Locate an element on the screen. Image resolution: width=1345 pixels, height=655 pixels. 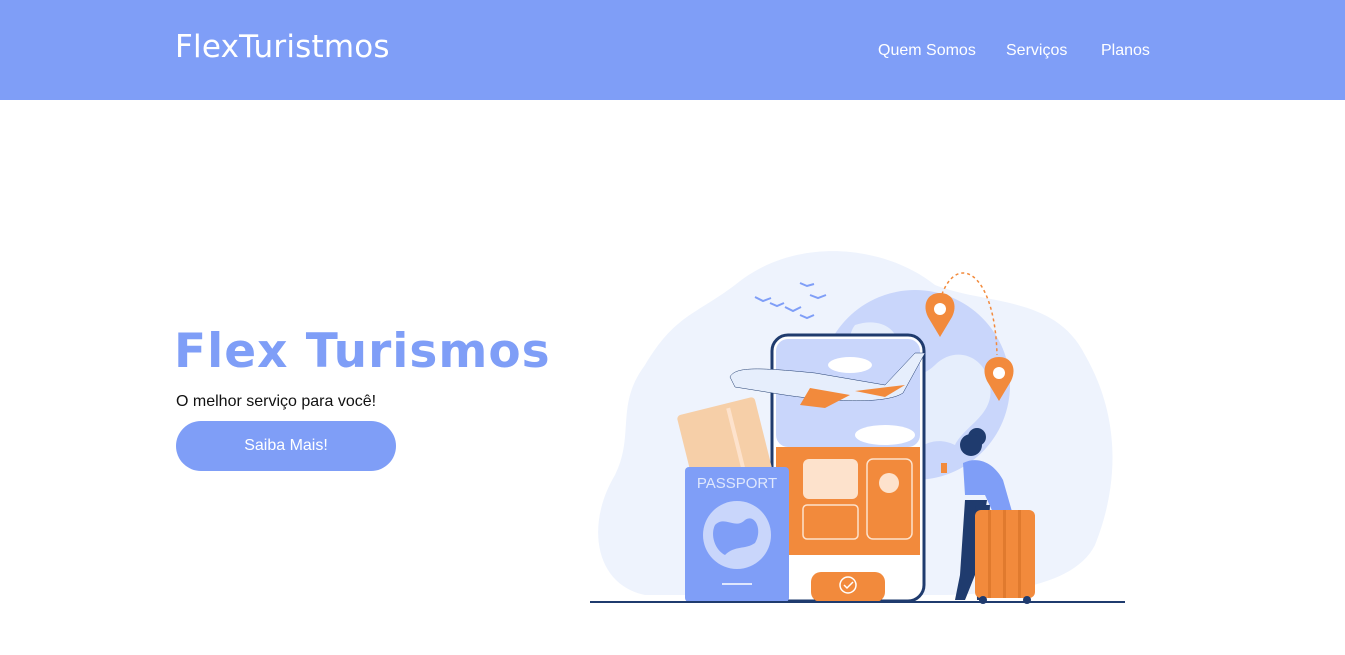
nav-link-quem-somos: Quem Somos is located at coordinates (927, 51).